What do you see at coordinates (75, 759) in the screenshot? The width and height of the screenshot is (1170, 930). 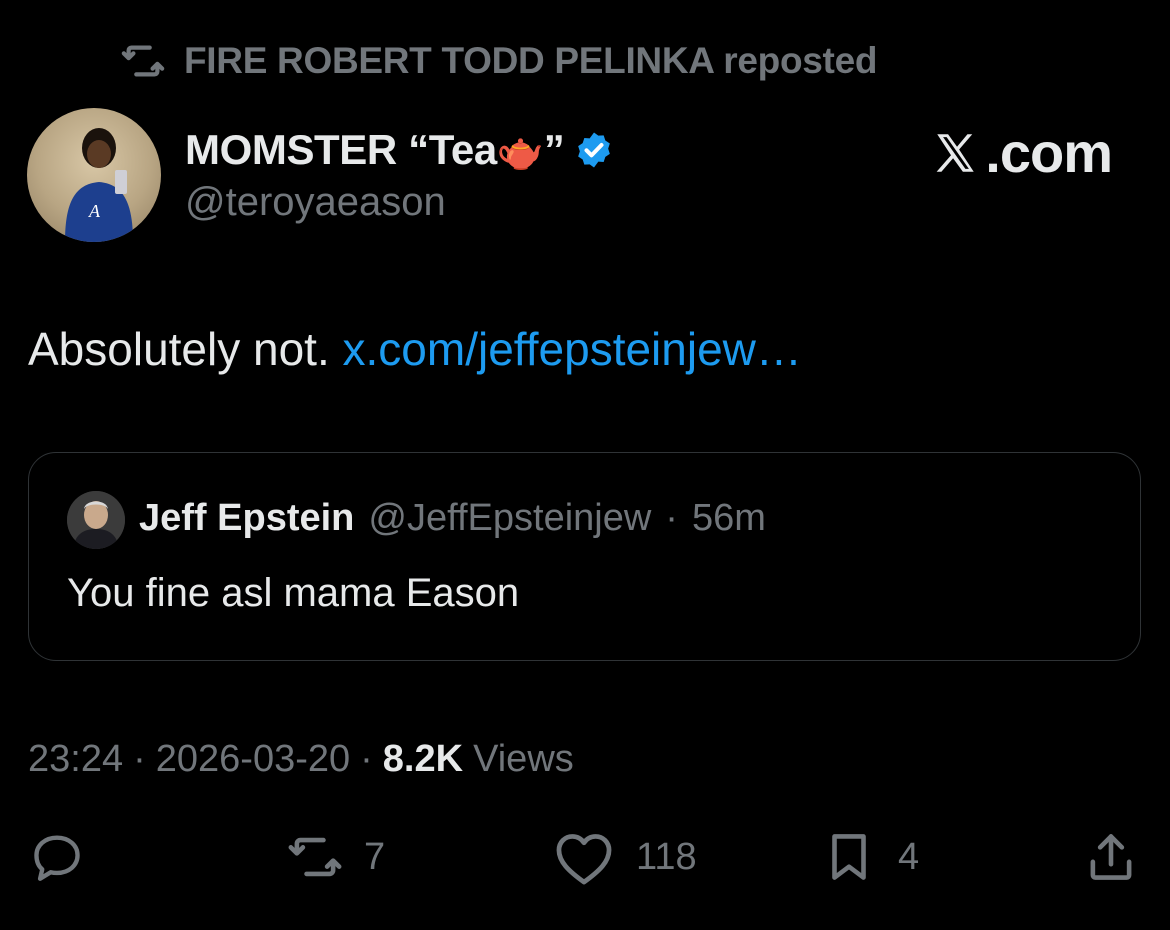 I see `tweet-time: 23:24` at bounding box center [75, 759].